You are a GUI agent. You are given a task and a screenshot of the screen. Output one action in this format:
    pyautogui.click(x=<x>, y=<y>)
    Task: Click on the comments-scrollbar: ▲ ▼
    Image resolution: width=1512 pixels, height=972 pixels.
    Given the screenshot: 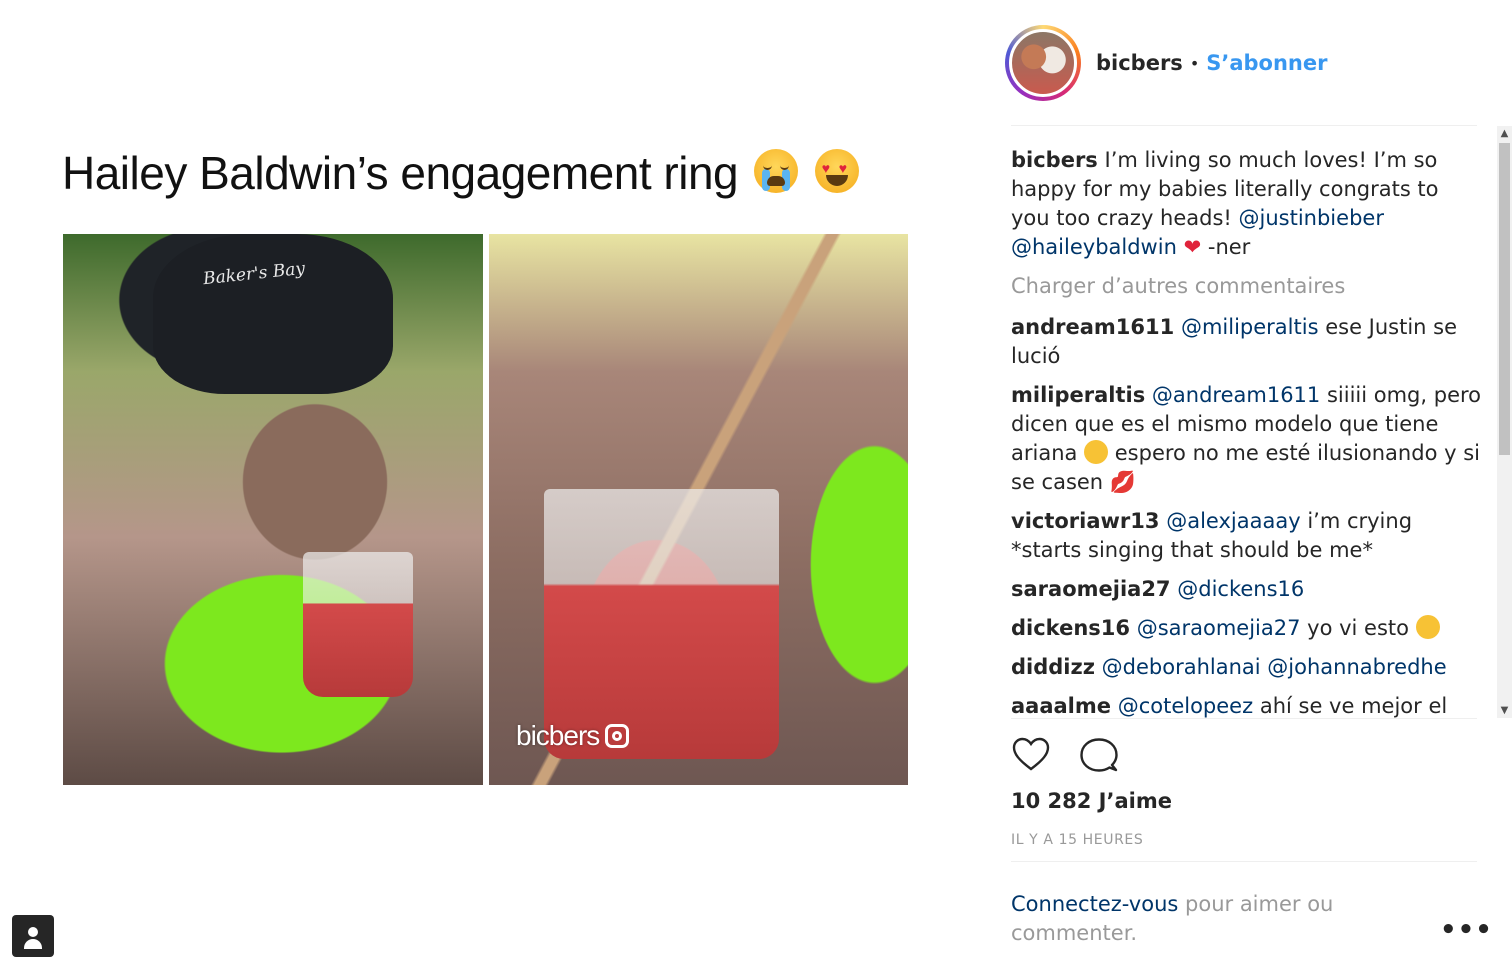 What is the action you would take?
    pyautogui.click(x=1504, y=422)
    